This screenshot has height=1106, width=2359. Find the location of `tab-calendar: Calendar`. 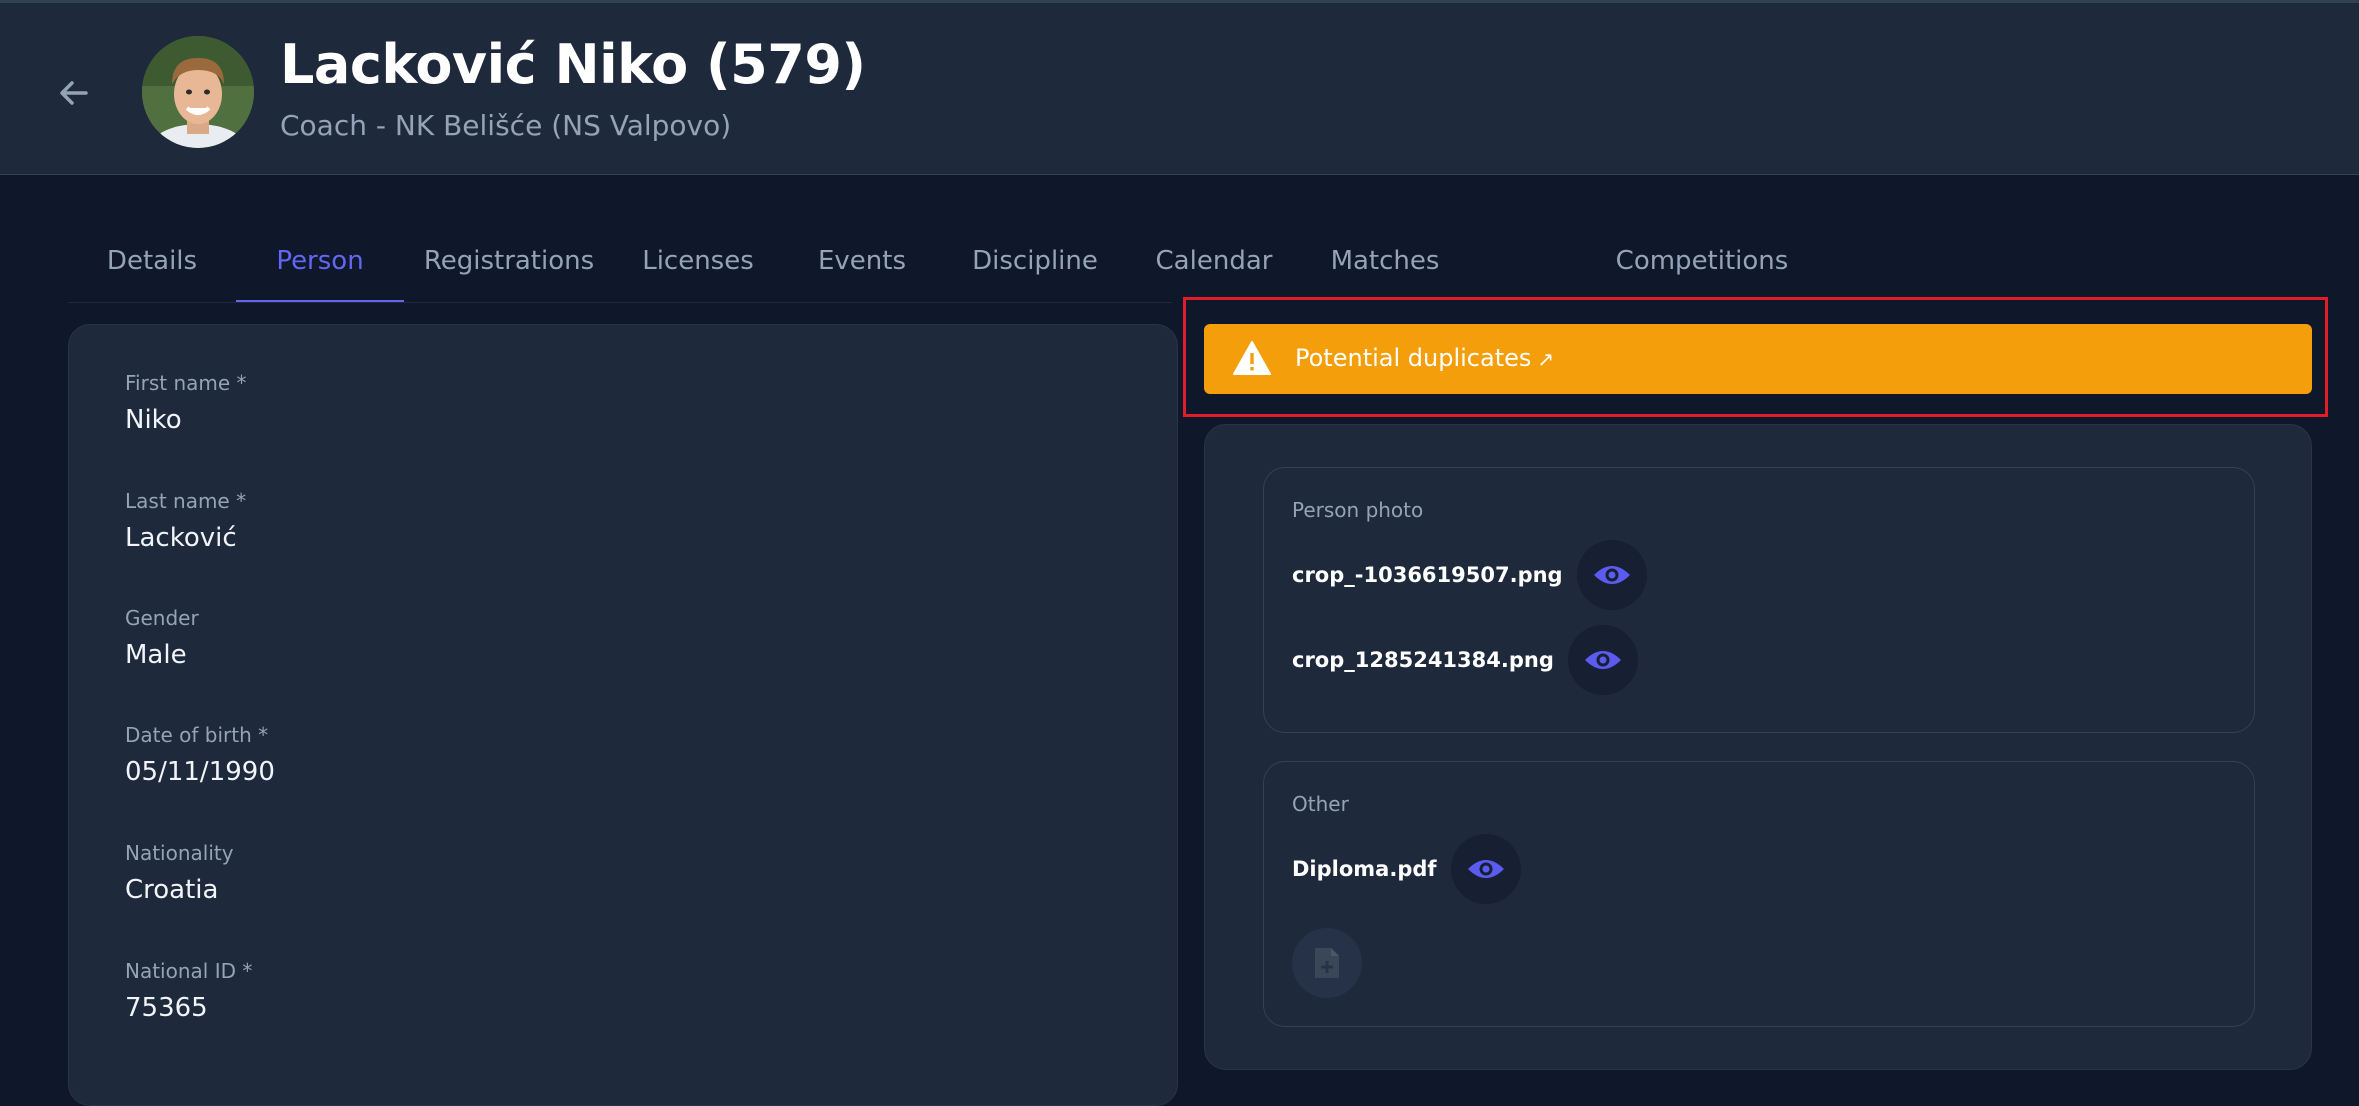

tab-calendar: Calendar is located at coordinates (1214, 261).